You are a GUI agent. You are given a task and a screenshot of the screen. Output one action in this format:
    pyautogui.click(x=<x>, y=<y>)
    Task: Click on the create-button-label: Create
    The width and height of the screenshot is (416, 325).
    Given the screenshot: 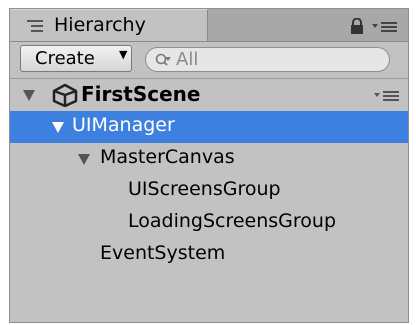 What is the action you would take?
    pyautogui.click(x=65, y=58)
    